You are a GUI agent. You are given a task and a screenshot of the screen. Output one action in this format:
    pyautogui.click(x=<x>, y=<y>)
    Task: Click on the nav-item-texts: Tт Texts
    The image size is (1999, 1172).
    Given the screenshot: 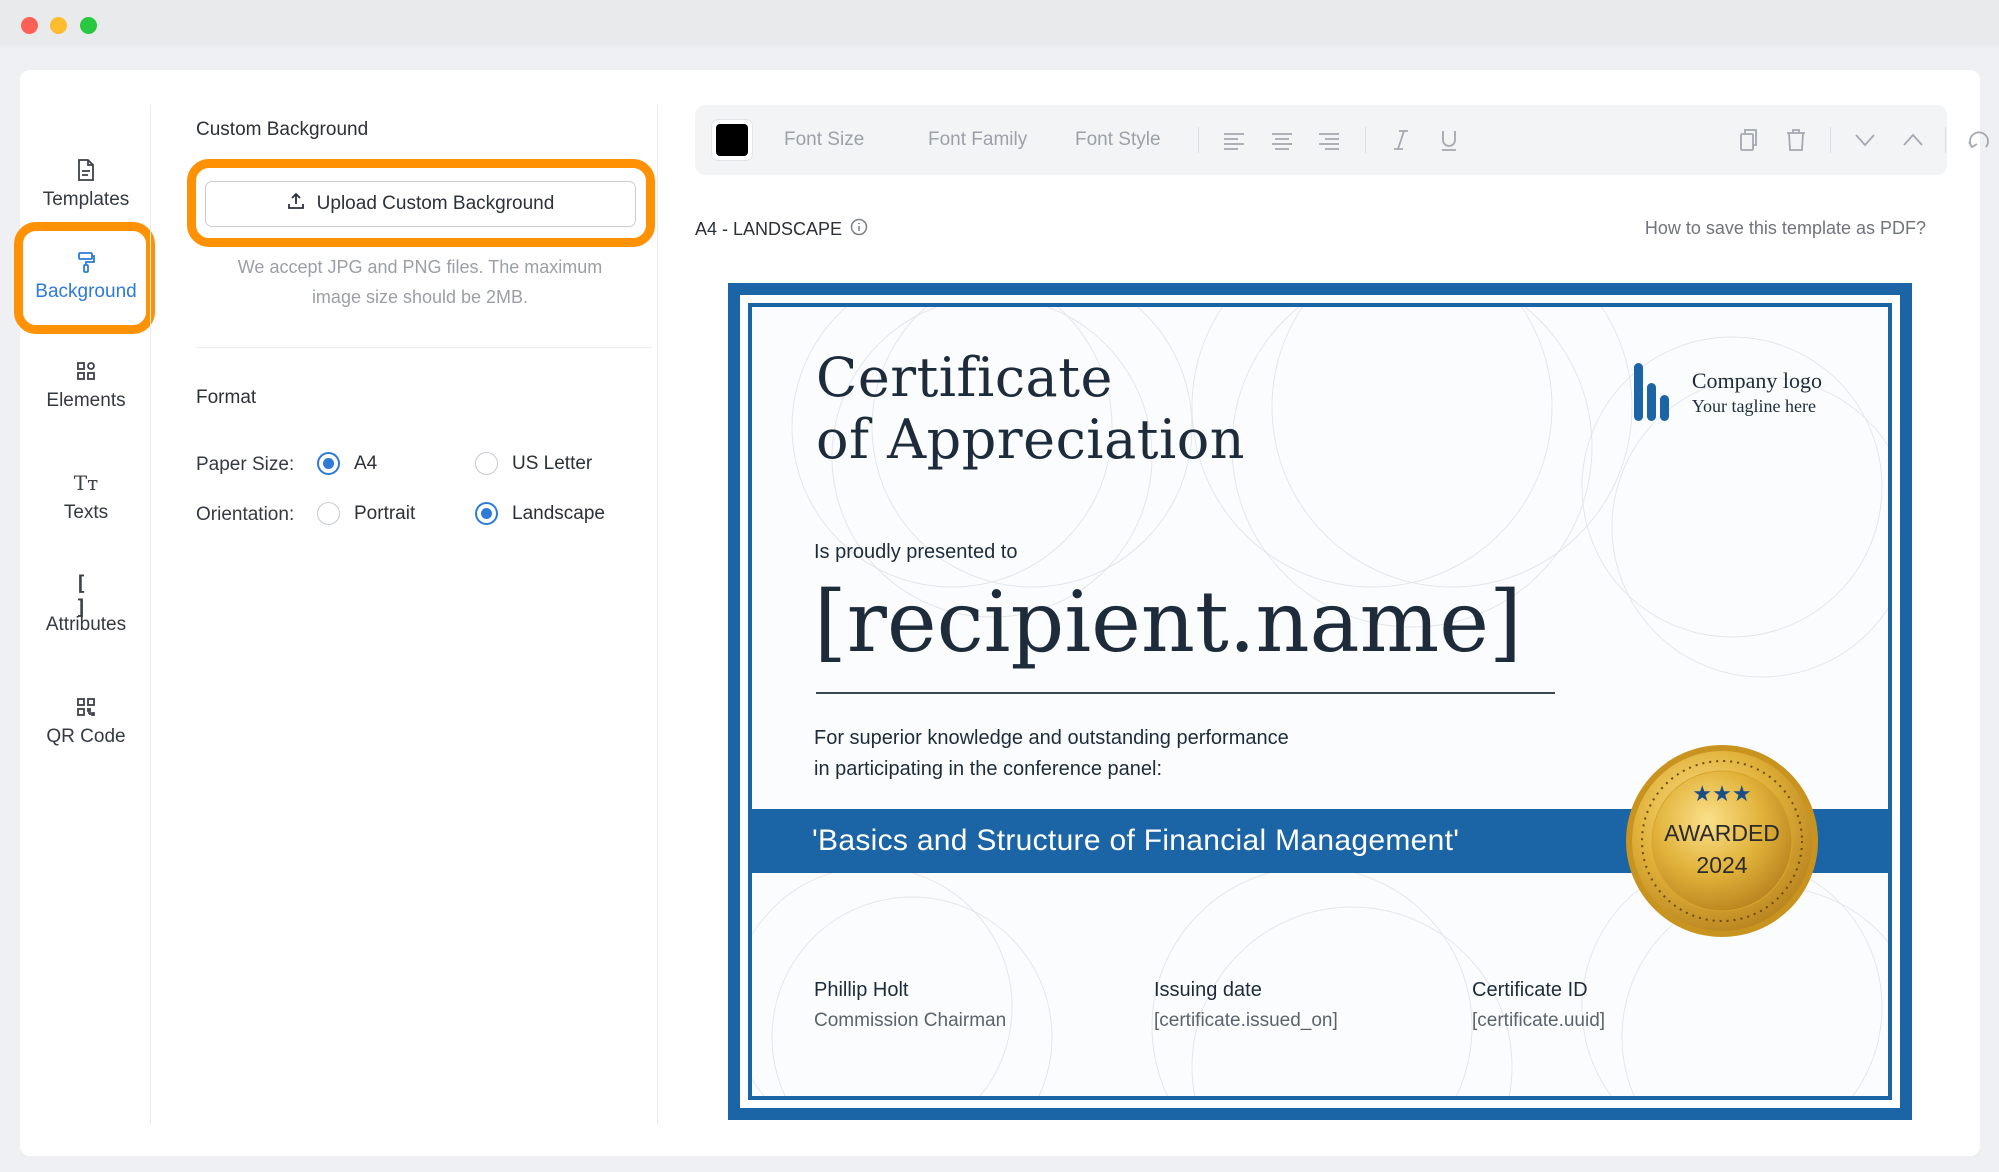 What is the action you would take?
    pyautogui.click(x=86, y=498)
    